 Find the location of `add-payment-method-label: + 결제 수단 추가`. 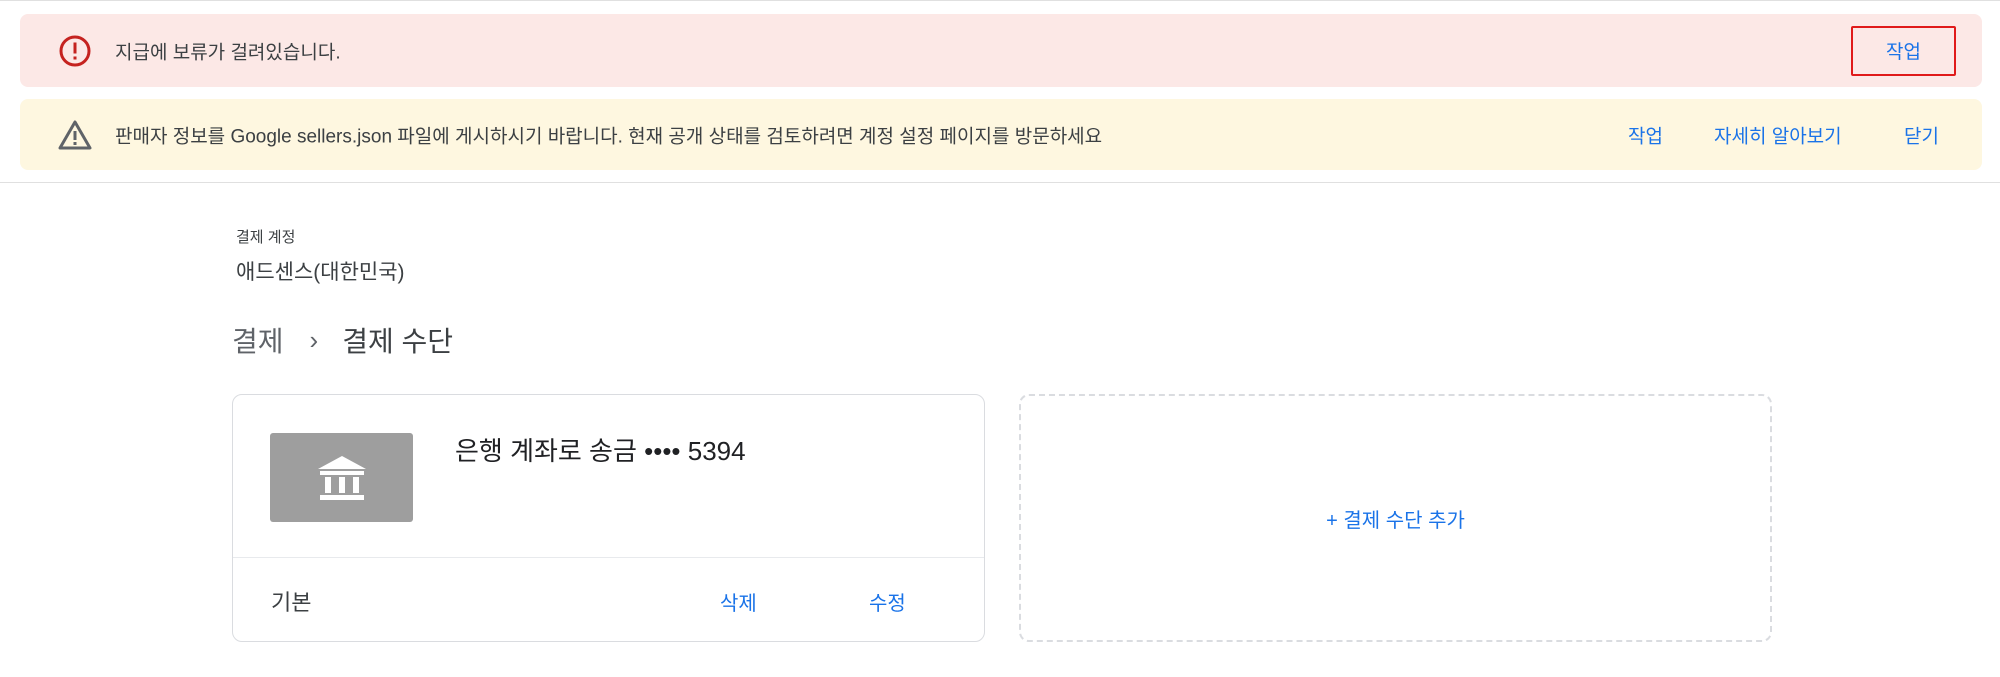

add-payment-method-label: + 결제 수단 추가 is located at coordinates (1395, 520).